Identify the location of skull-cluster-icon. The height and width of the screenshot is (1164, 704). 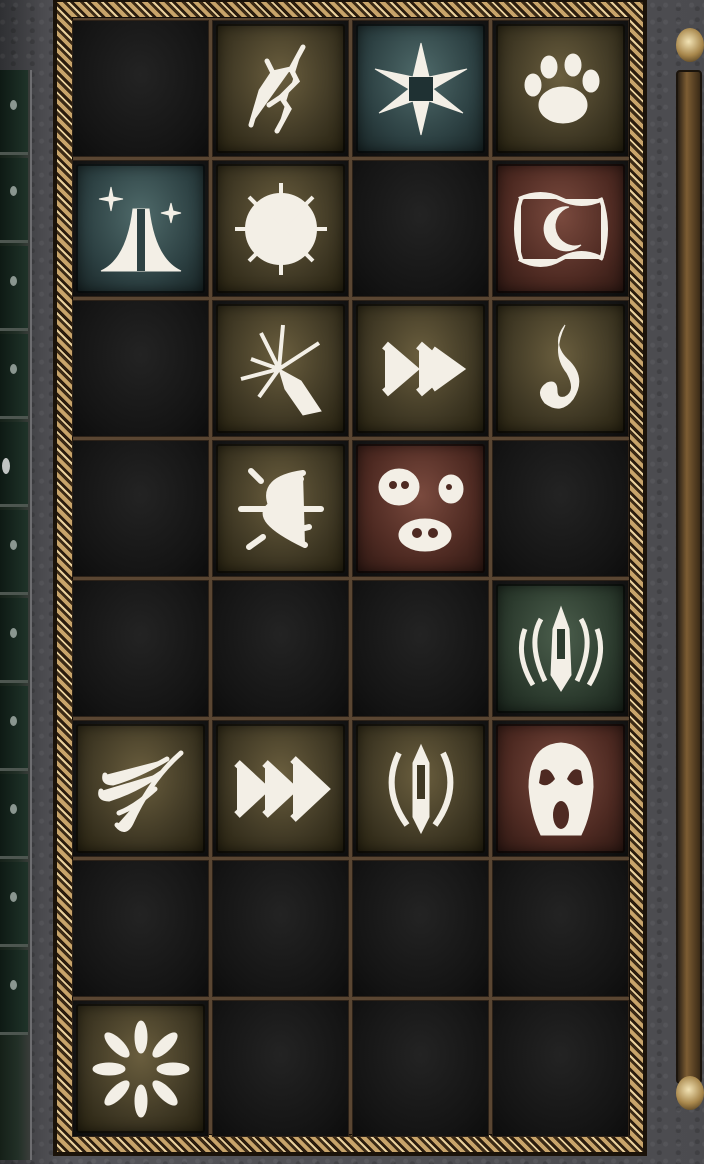
(420, 508).